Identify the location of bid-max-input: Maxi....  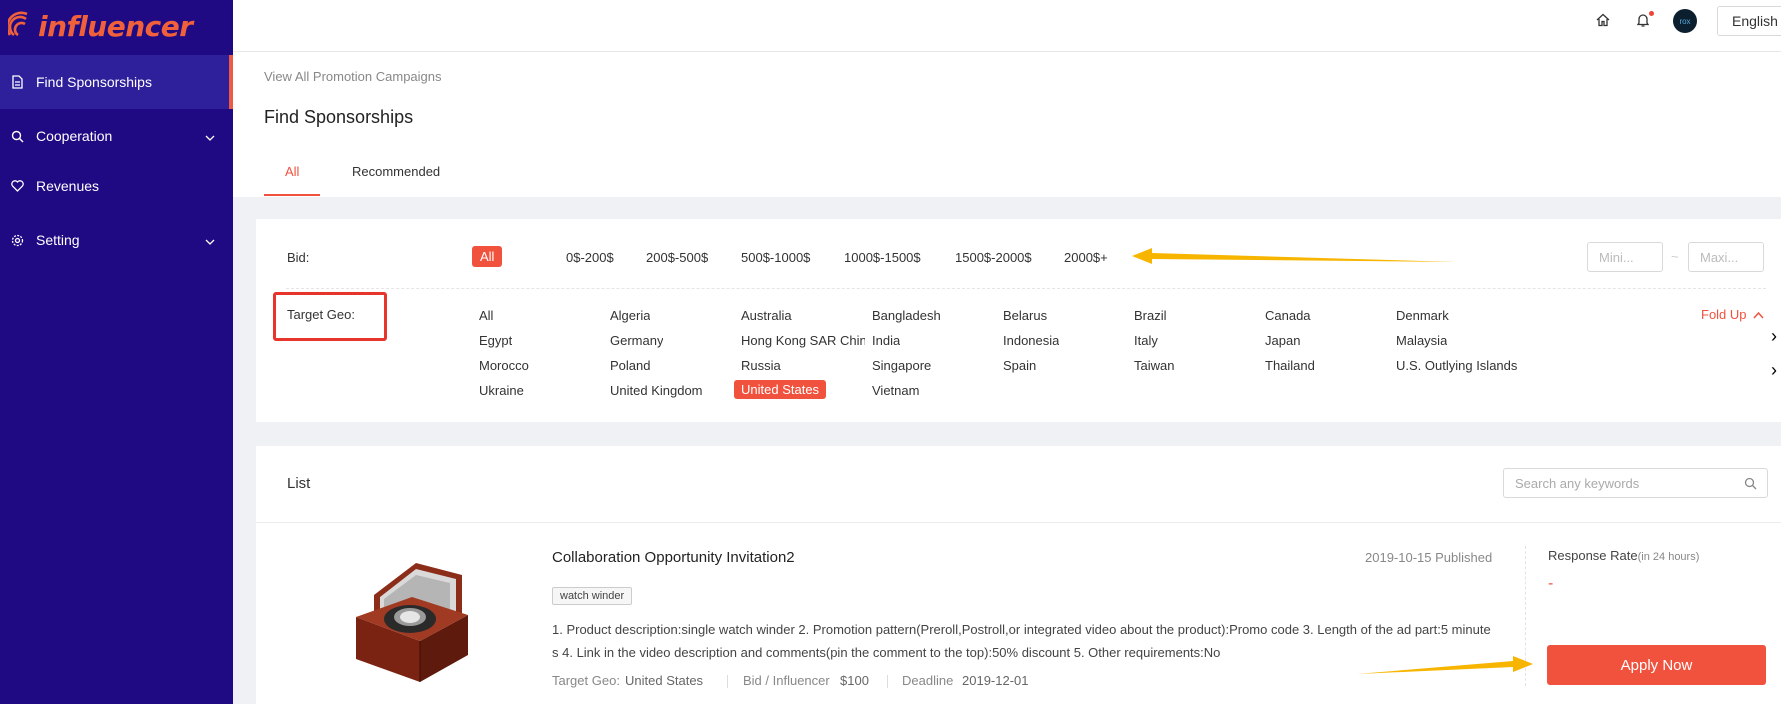
(1726, 257).